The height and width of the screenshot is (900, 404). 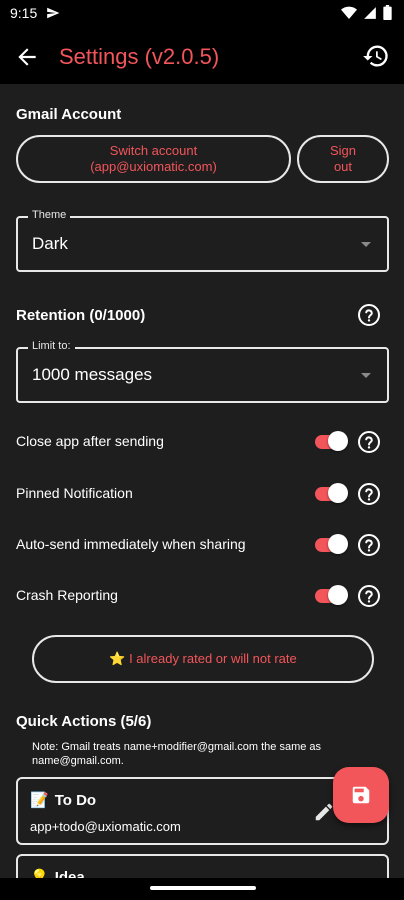 I want to click on toggle-label: Auto-send immediately when sharing, so click(x=131, y=544).